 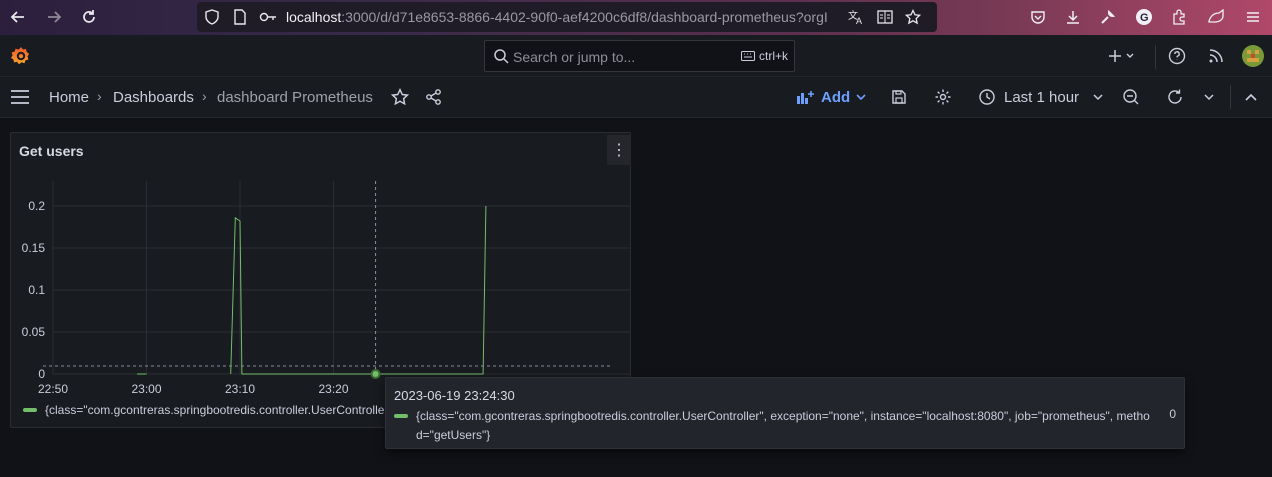 What do you see at coordinates (1123, 56) in the screenshot?
I see `new-plus-icon` at bounding box center [1123, 56].